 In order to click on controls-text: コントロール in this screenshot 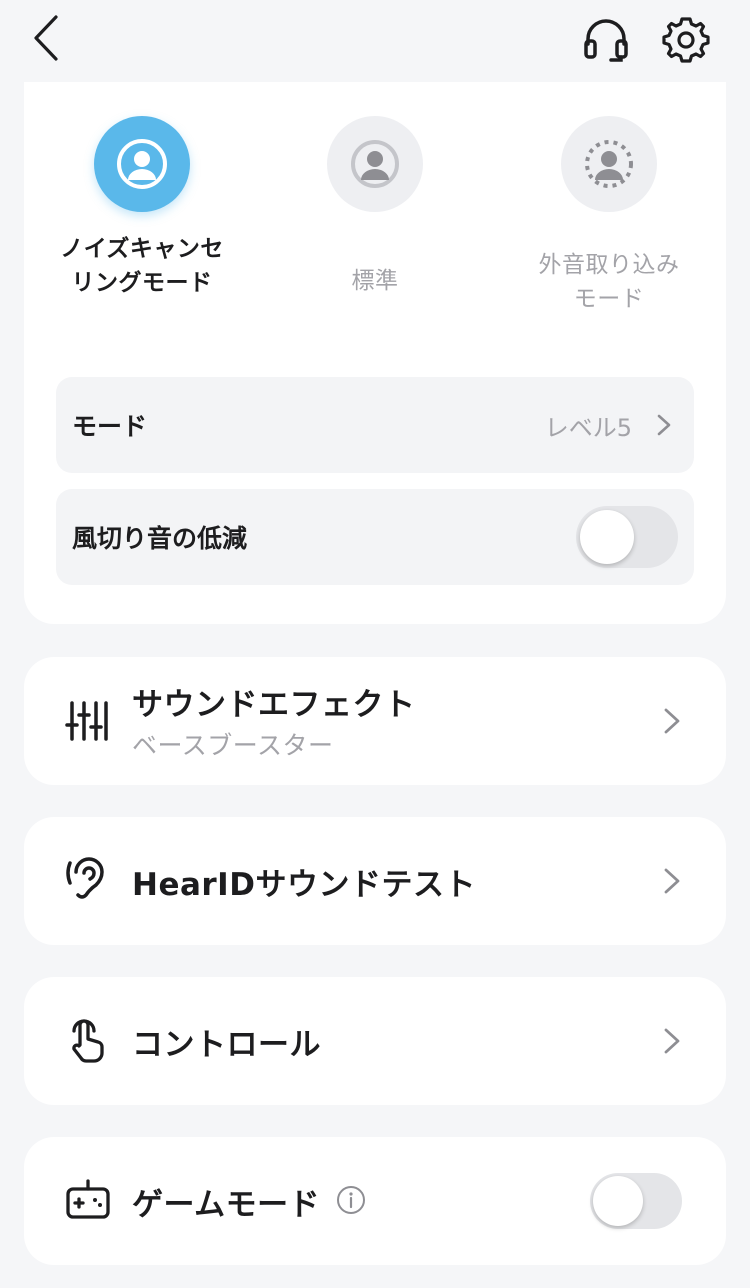, I will do `click(226, 1041)`.